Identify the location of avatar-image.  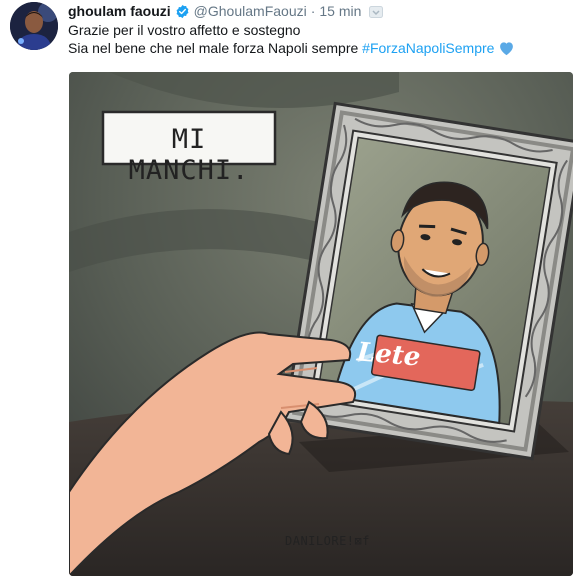
(34, 26).